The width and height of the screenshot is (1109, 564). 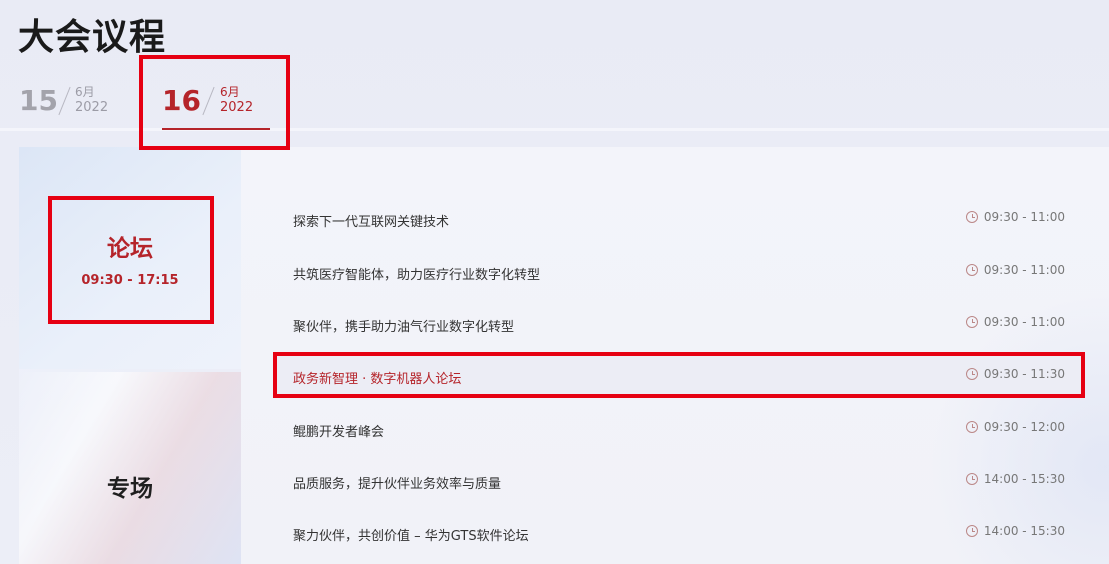 I want to click on date-tab-15: 15 6月 2022, so click(x=74, y=104).